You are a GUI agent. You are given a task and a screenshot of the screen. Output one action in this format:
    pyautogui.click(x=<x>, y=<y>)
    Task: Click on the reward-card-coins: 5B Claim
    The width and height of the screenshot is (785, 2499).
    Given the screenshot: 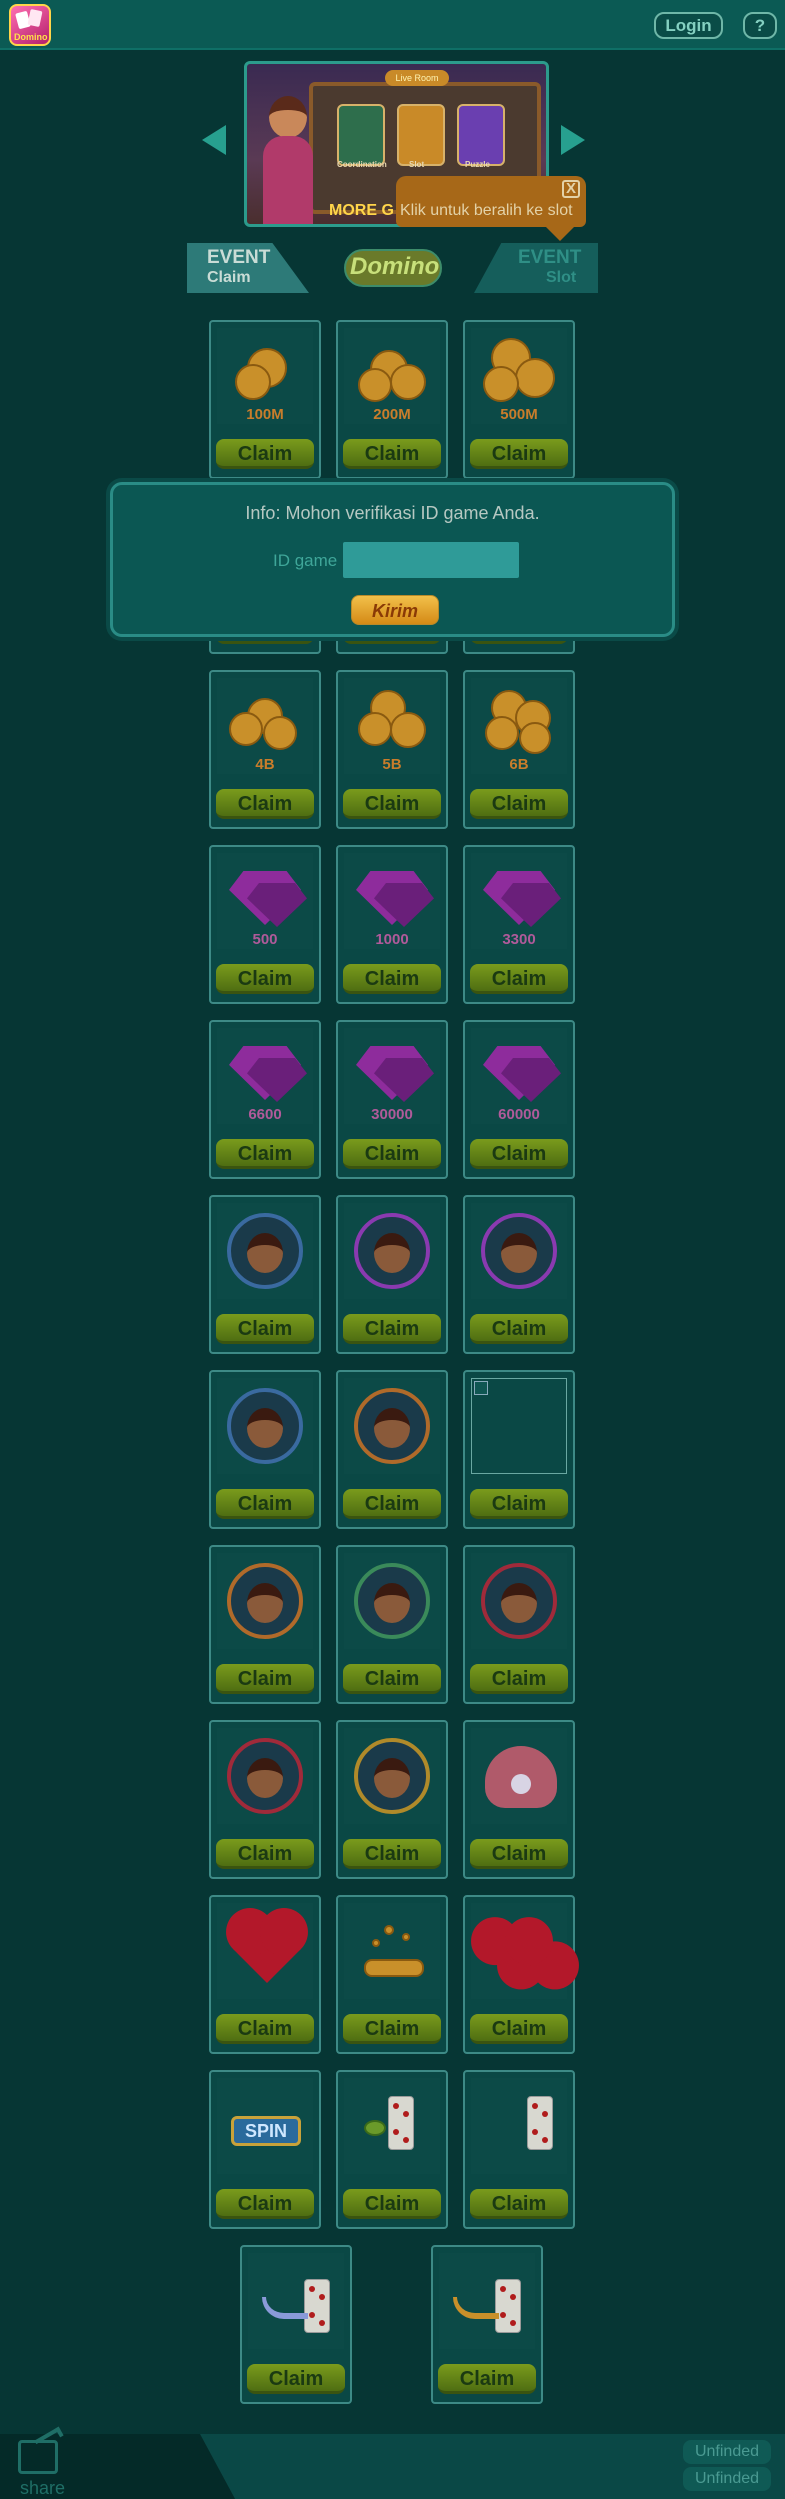 What is the action you would take?
    pyautogui.click(x=392, y=749)
    